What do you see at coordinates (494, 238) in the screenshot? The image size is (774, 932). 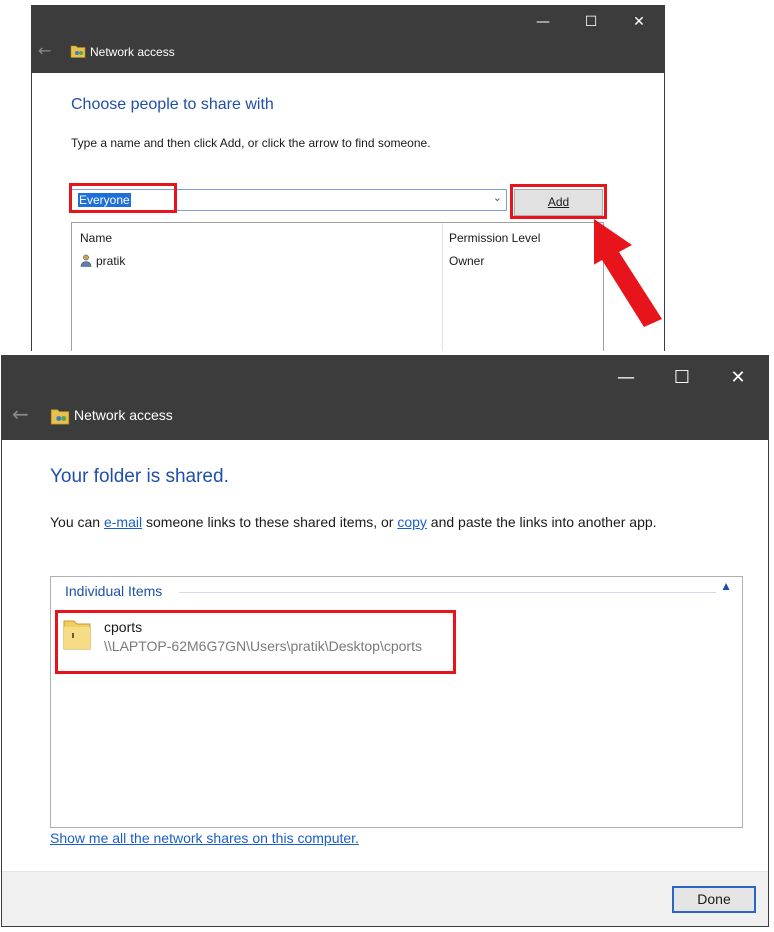 I see `column-header-permission: Permission Level` at bounding box center [494, 238].